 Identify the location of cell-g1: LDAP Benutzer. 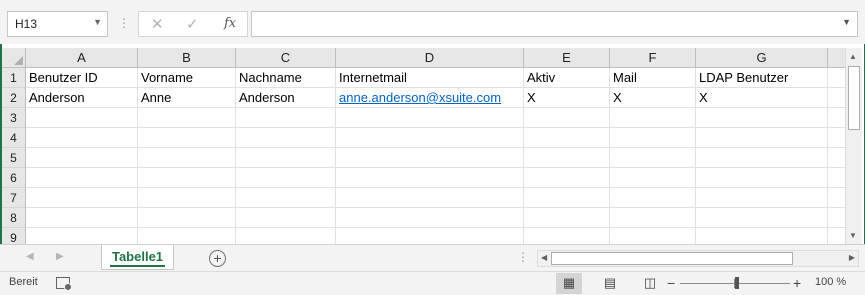
(762, 78).